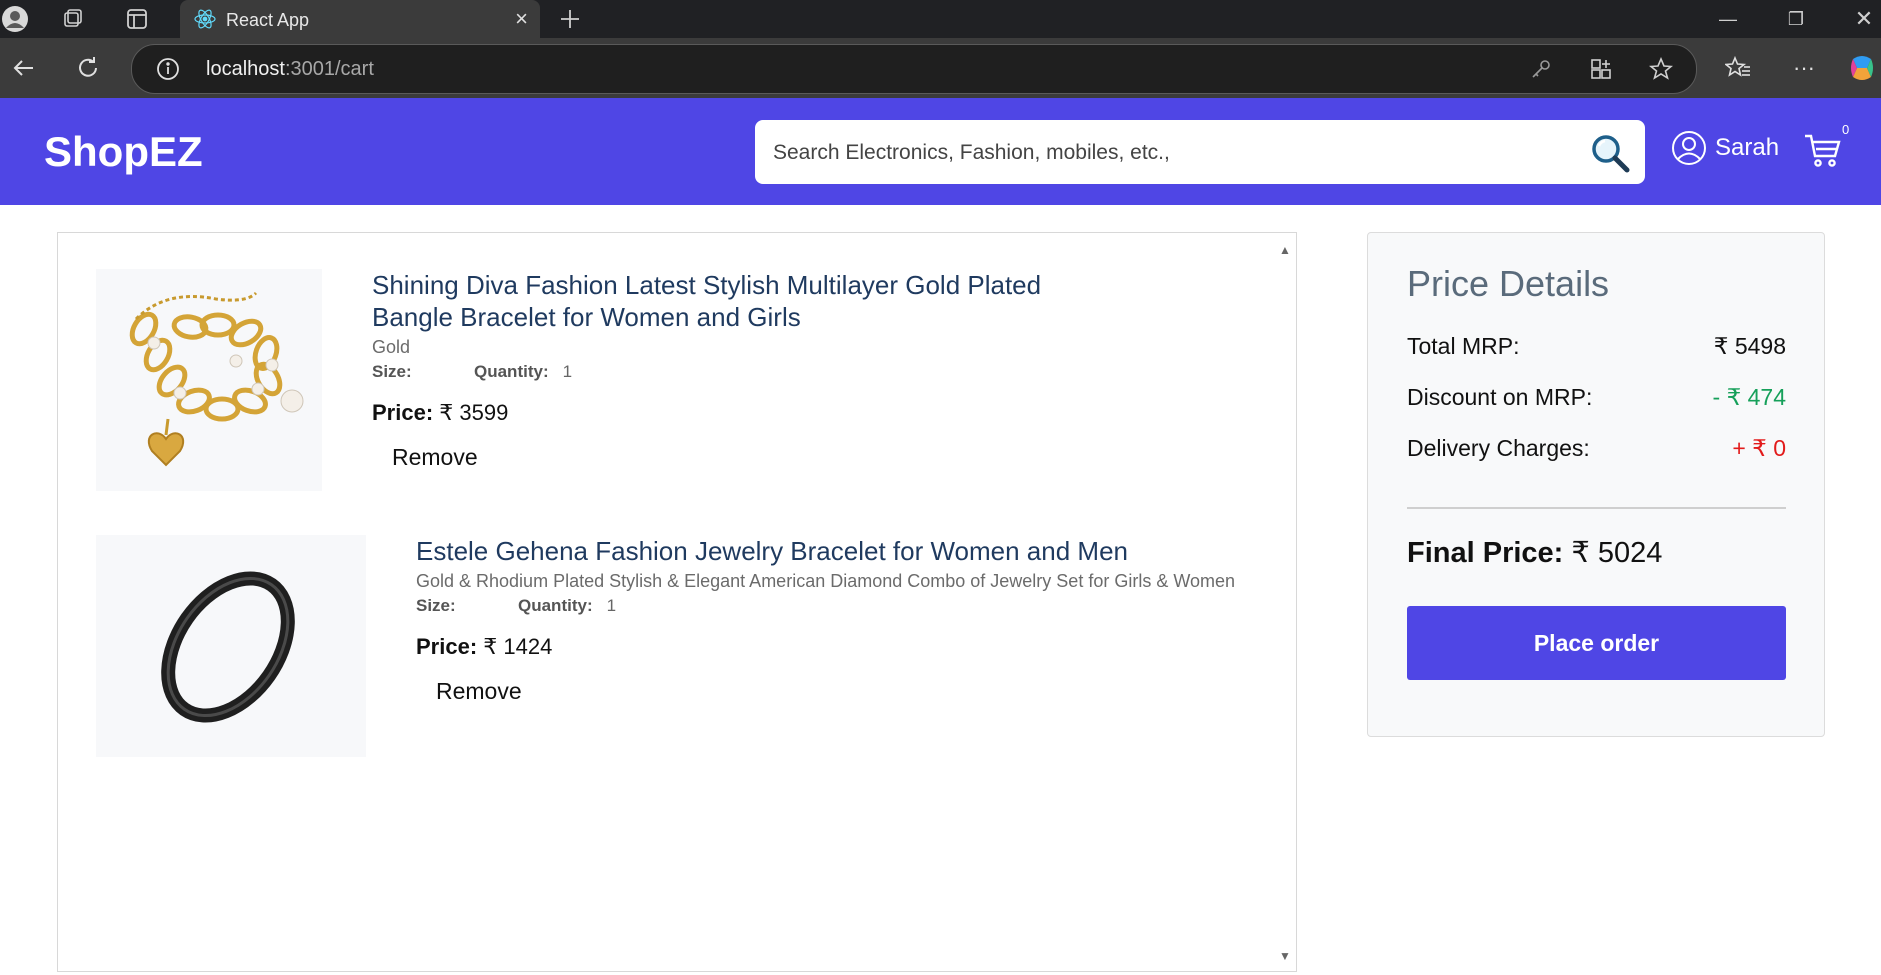 The image size is (1881, 975). Describe the element at coordinates (1846, 129) in the screenshot. I see `cart-count-badge: 0` at that location.